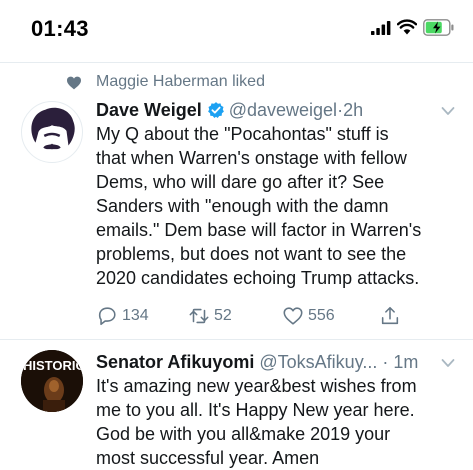  Describe the element at coordinates (283, 110) in the screenshot. I see `author-handle: @daveweigel` at that location.